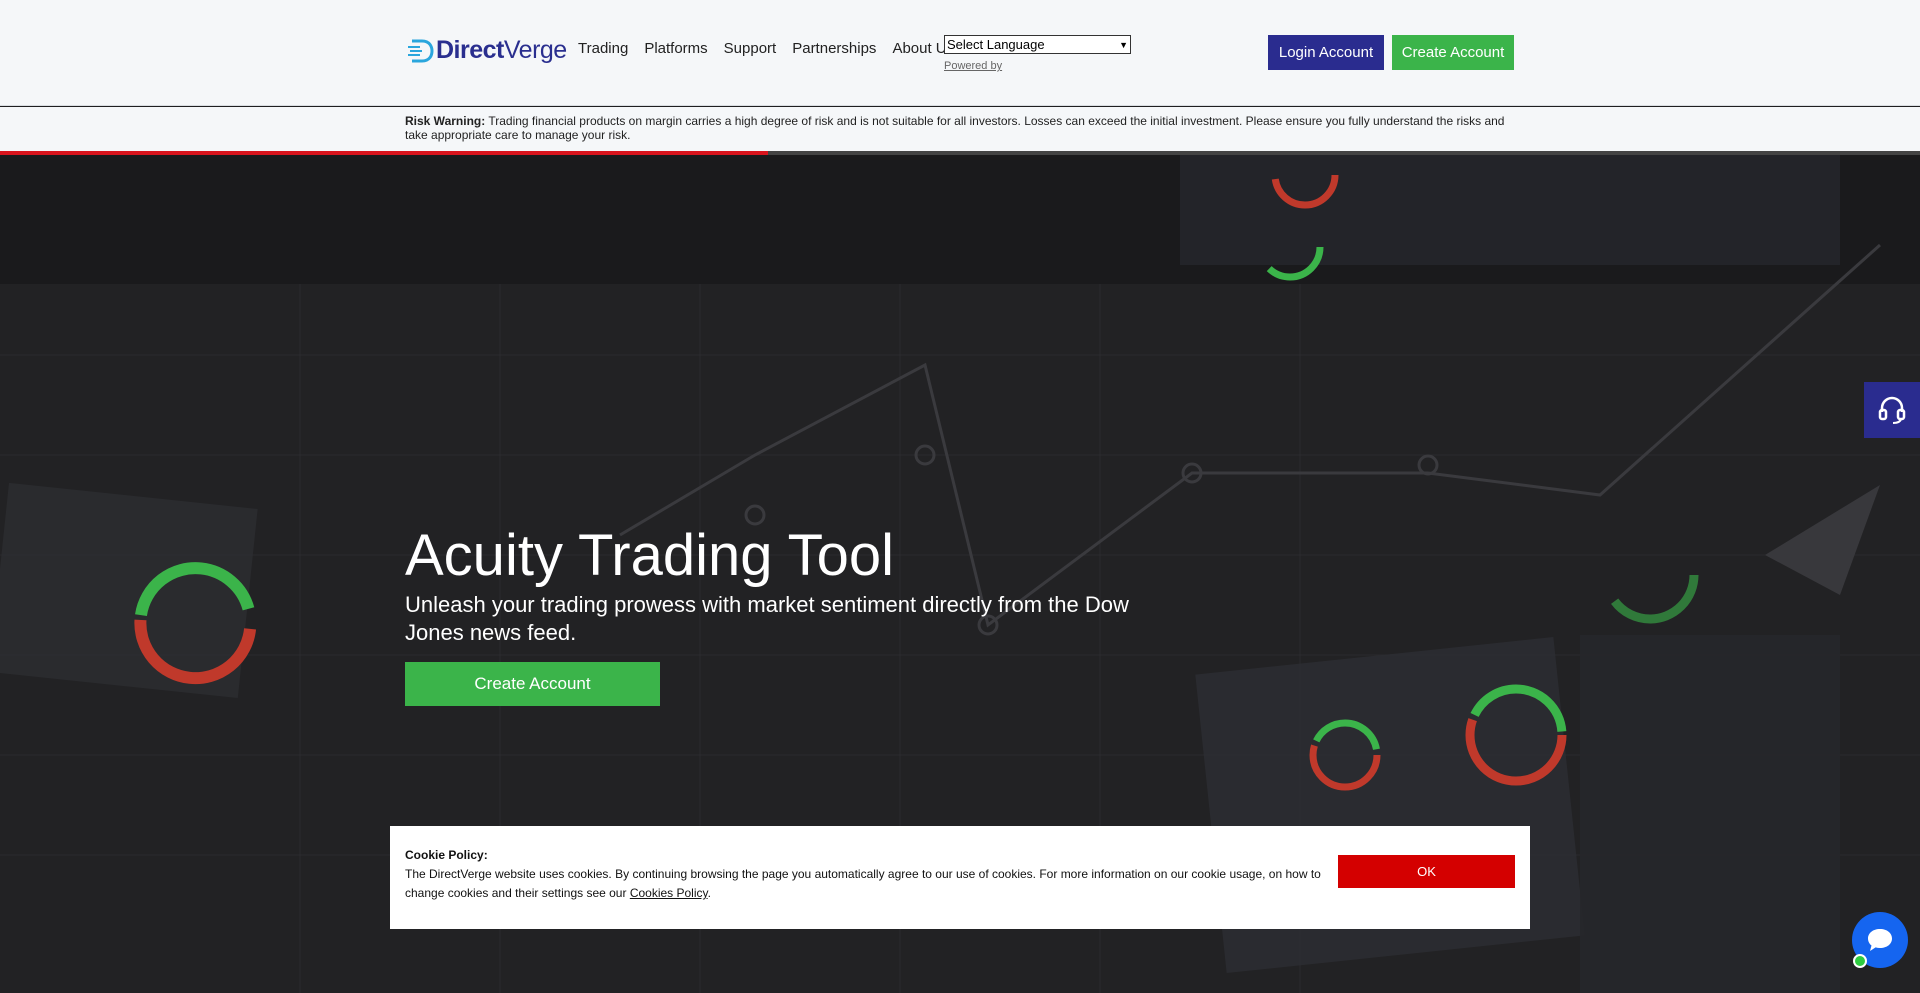 Image resolution: width=1920 pixels, height=993 pixels. Describe the element at coordinates (996, 44) in the screenshot. I see `language-select-value: Select Language` at that location.